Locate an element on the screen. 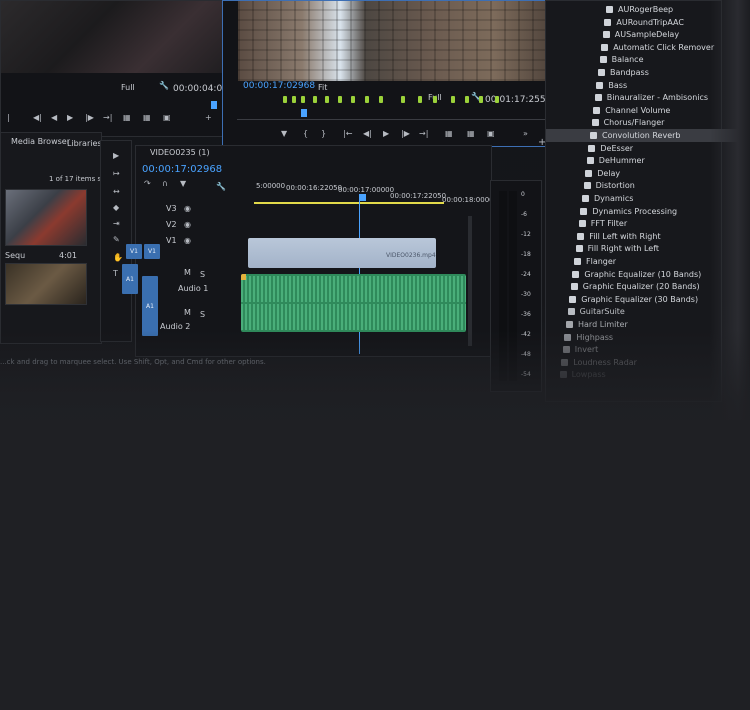 This screenshot has height=710, width=750. mark-out-icon: } is located at coordinates (323, 133).